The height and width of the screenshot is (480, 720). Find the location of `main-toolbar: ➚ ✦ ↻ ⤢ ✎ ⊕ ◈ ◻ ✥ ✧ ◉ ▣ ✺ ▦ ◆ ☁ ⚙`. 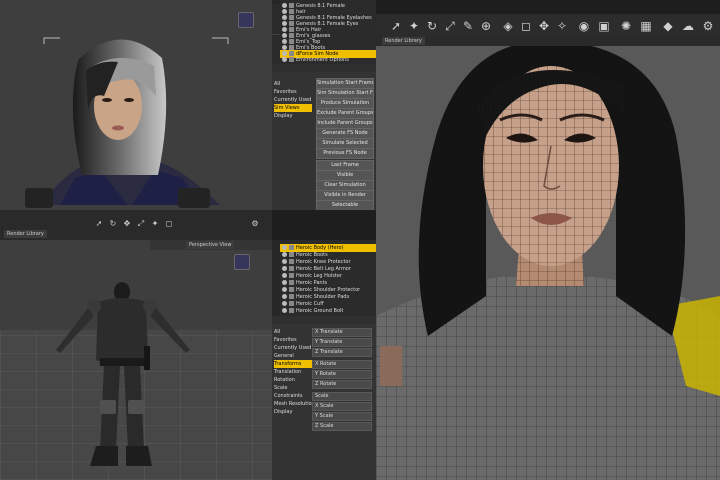

main-toolbar: ➚ ✦ ↻ ⤢ ✎ ⊕ ◈ ◻ ✥ ✧ ◉ ▣ ✺ ▦ ◆ ☁ ⚙ is located at coordinates (548, 25).